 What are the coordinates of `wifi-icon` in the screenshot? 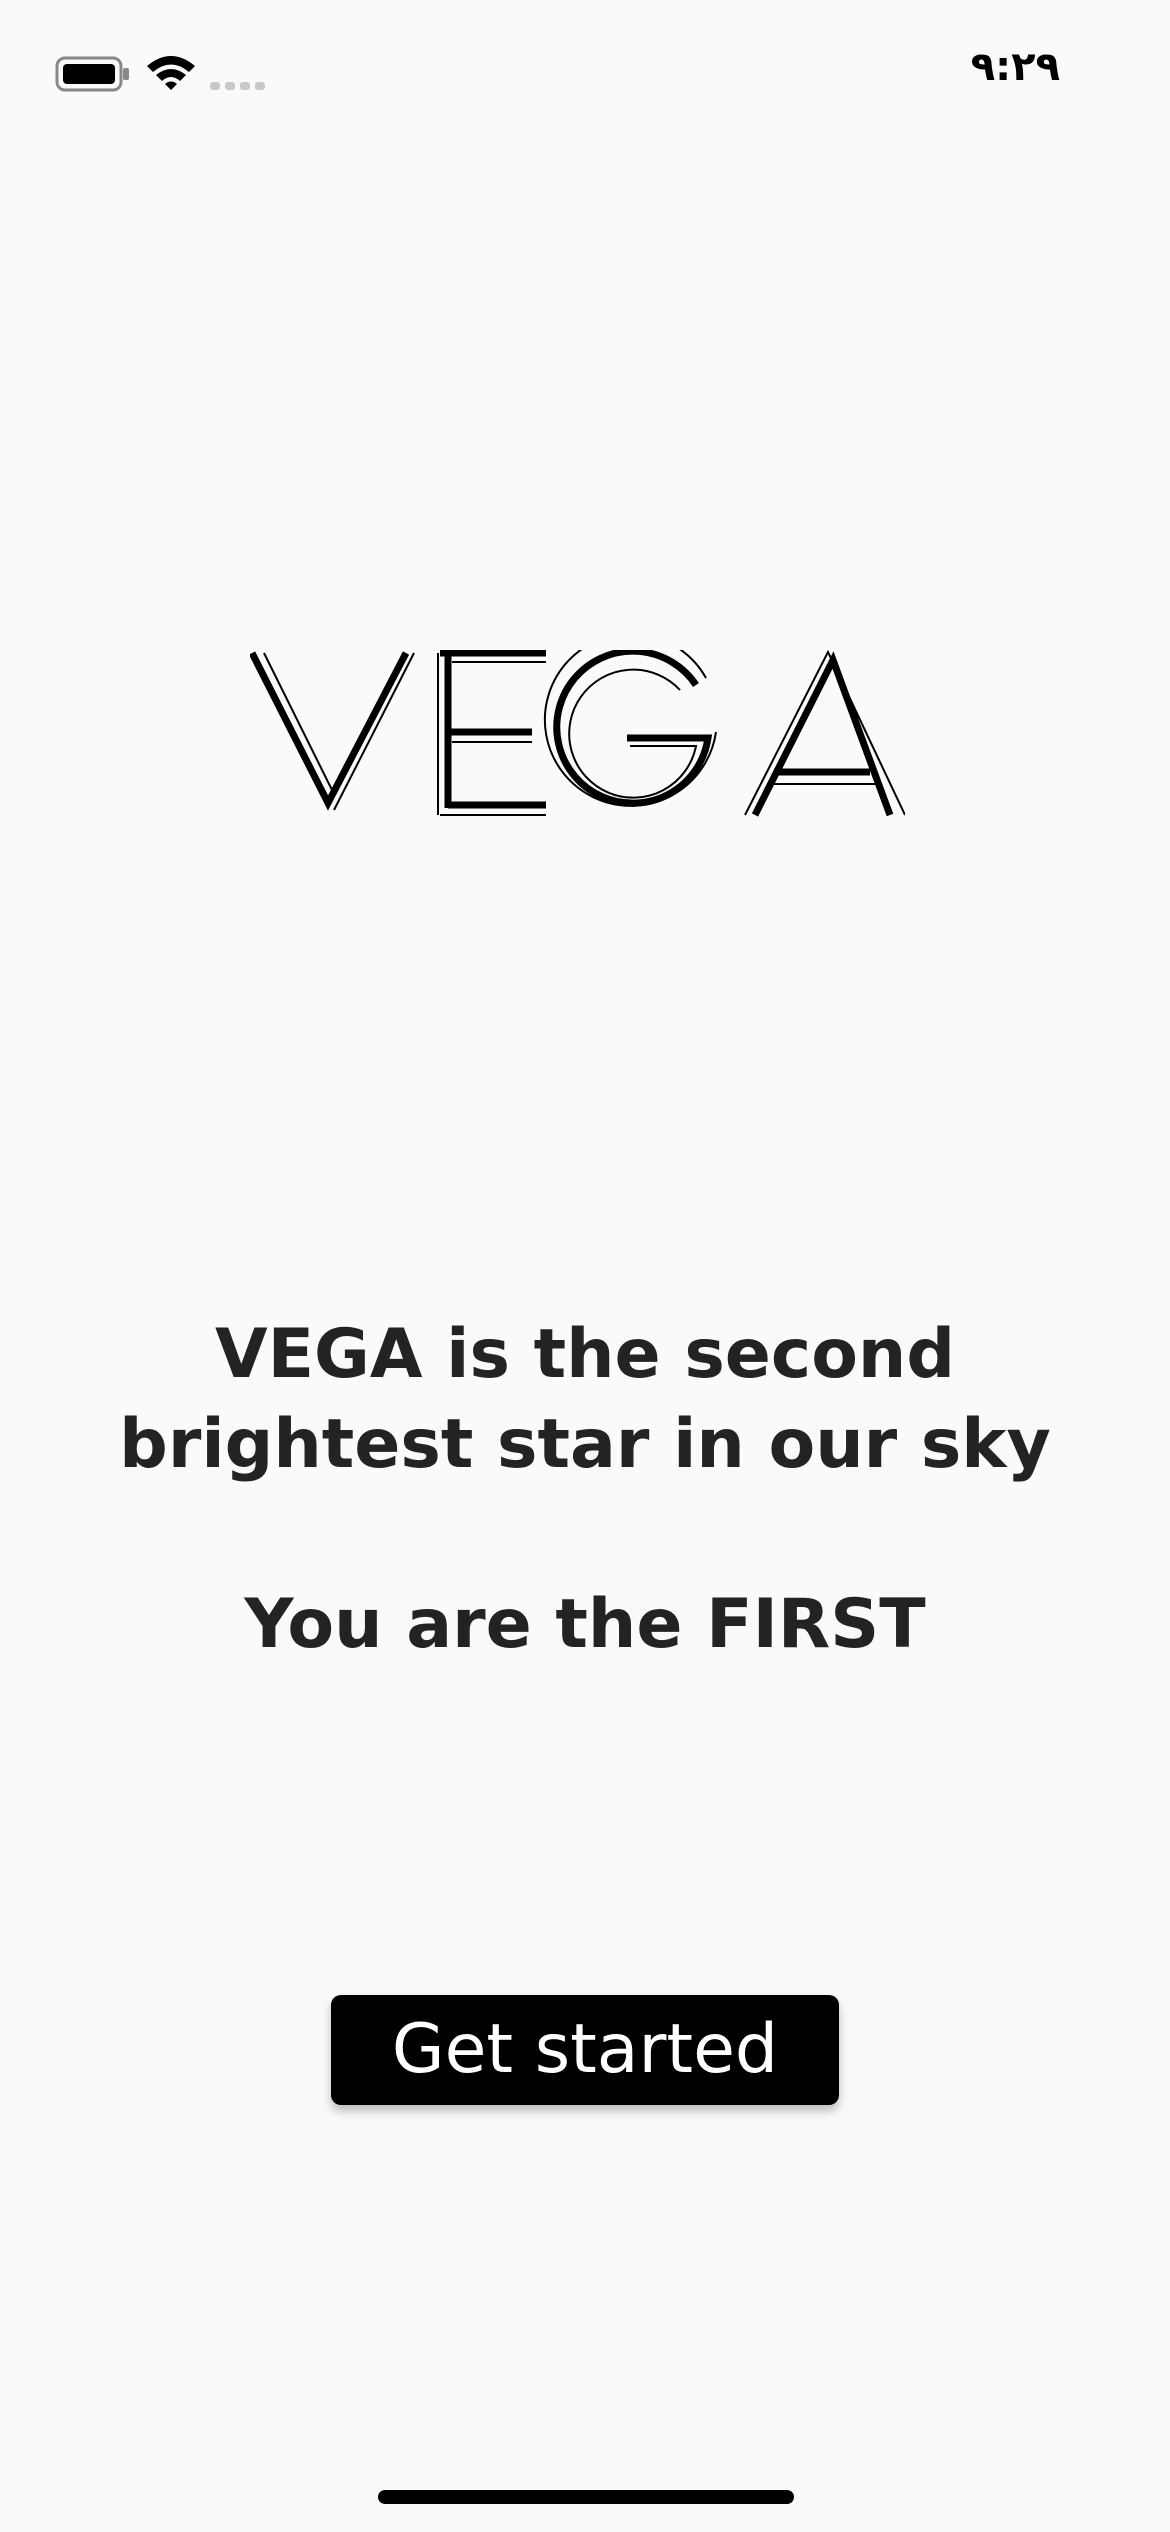 It's located at (171, 73).